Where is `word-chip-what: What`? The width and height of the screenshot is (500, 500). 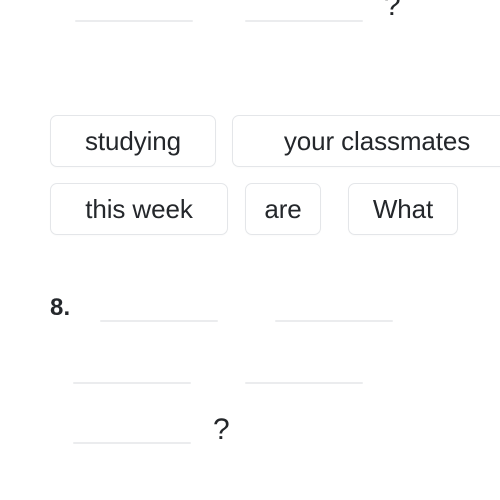
word-chip-what: What is located at coordinates (403, 209).